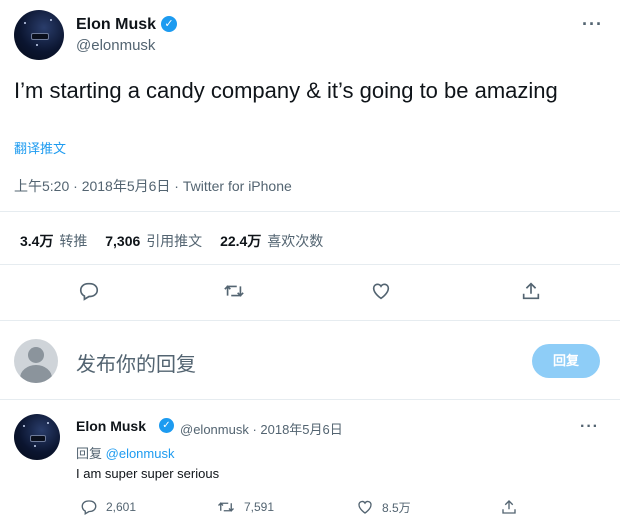 The height and width of the screenshot is (529, 620). I want to click on reply-like-button: 8.5万, so click(383, 507).